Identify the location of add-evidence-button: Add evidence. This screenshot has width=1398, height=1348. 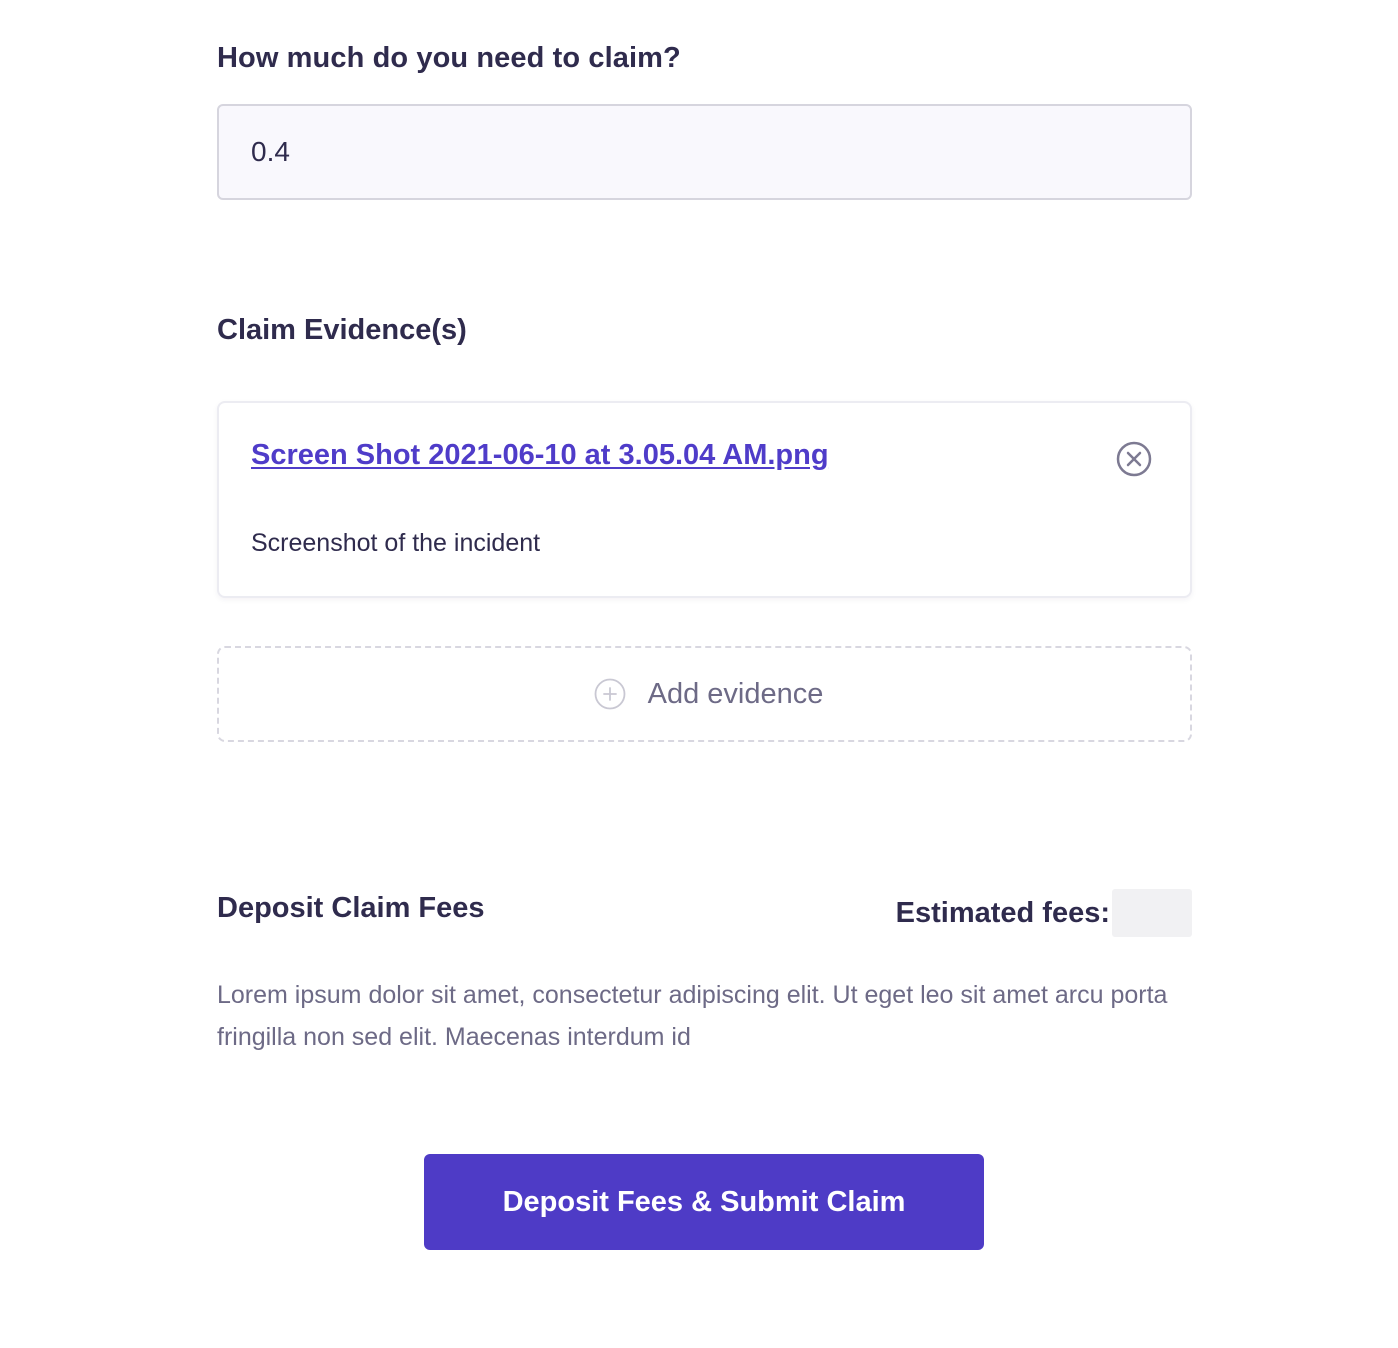
(704, 694).